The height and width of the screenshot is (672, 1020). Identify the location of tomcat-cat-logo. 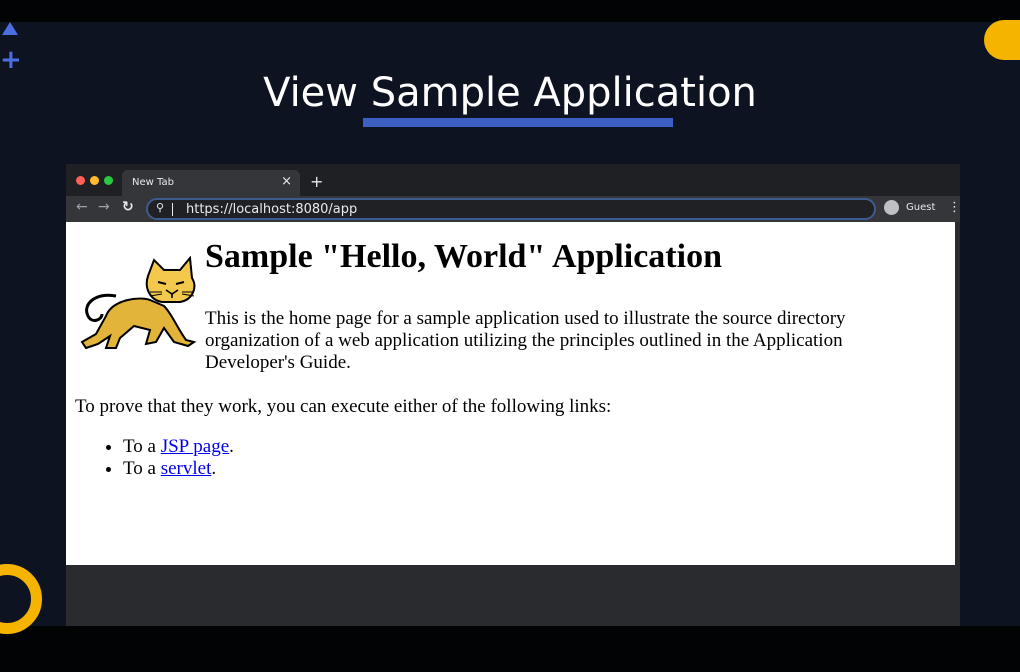
(138, 303).